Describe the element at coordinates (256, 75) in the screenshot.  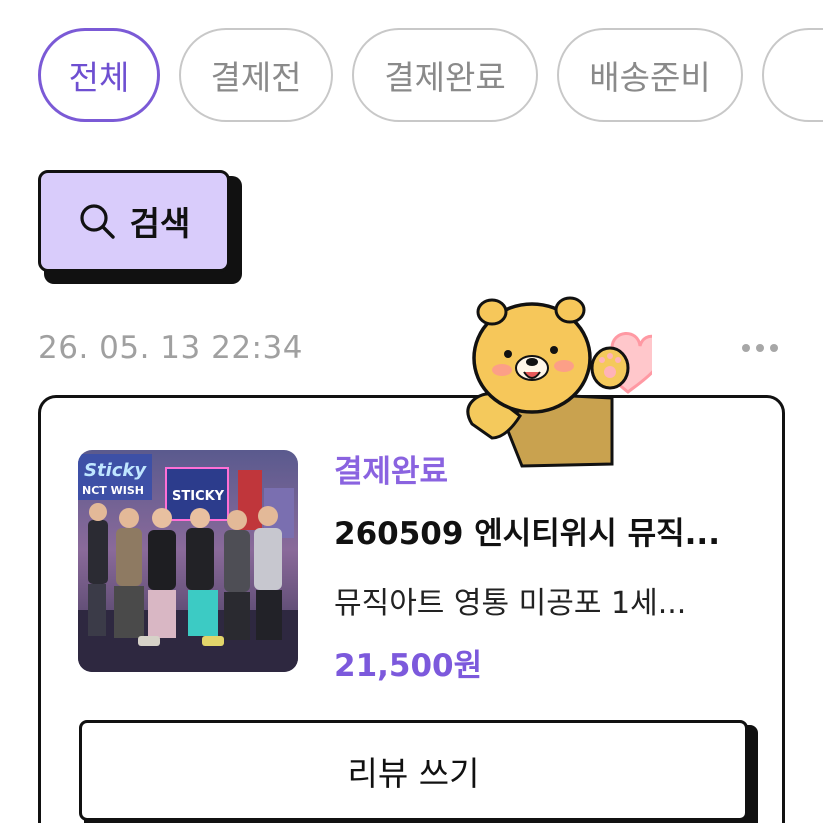
I see `filter-chip-before-payment: 결제전` at that location.